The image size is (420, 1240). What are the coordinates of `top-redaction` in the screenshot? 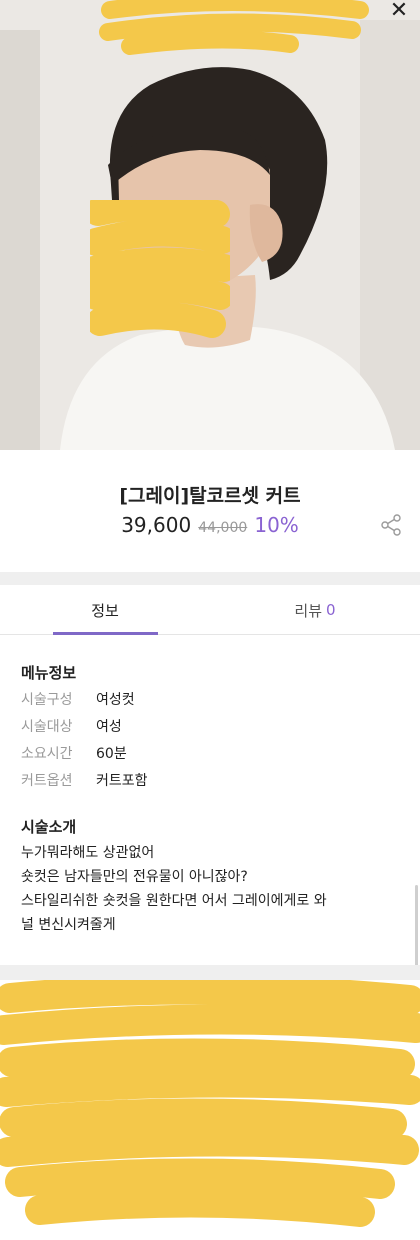 It's located at (234, 27).